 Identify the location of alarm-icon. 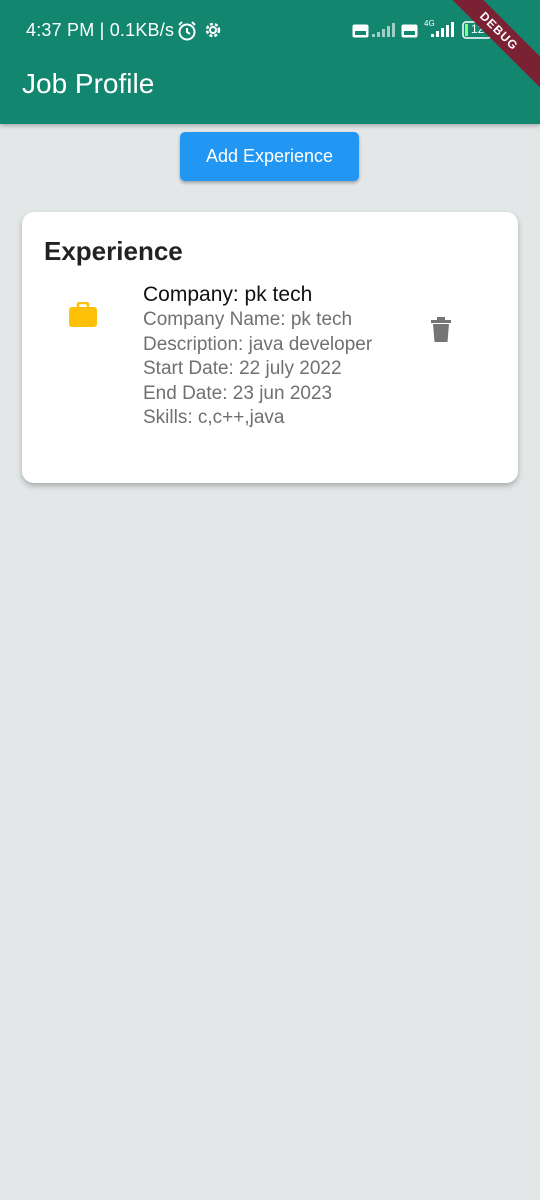
(187, 33).